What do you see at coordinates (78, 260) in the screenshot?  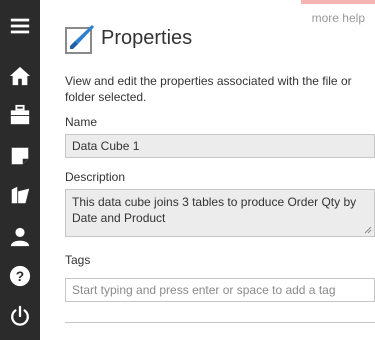 I see `tags-label: Tags` at bounding box center [78, 260].